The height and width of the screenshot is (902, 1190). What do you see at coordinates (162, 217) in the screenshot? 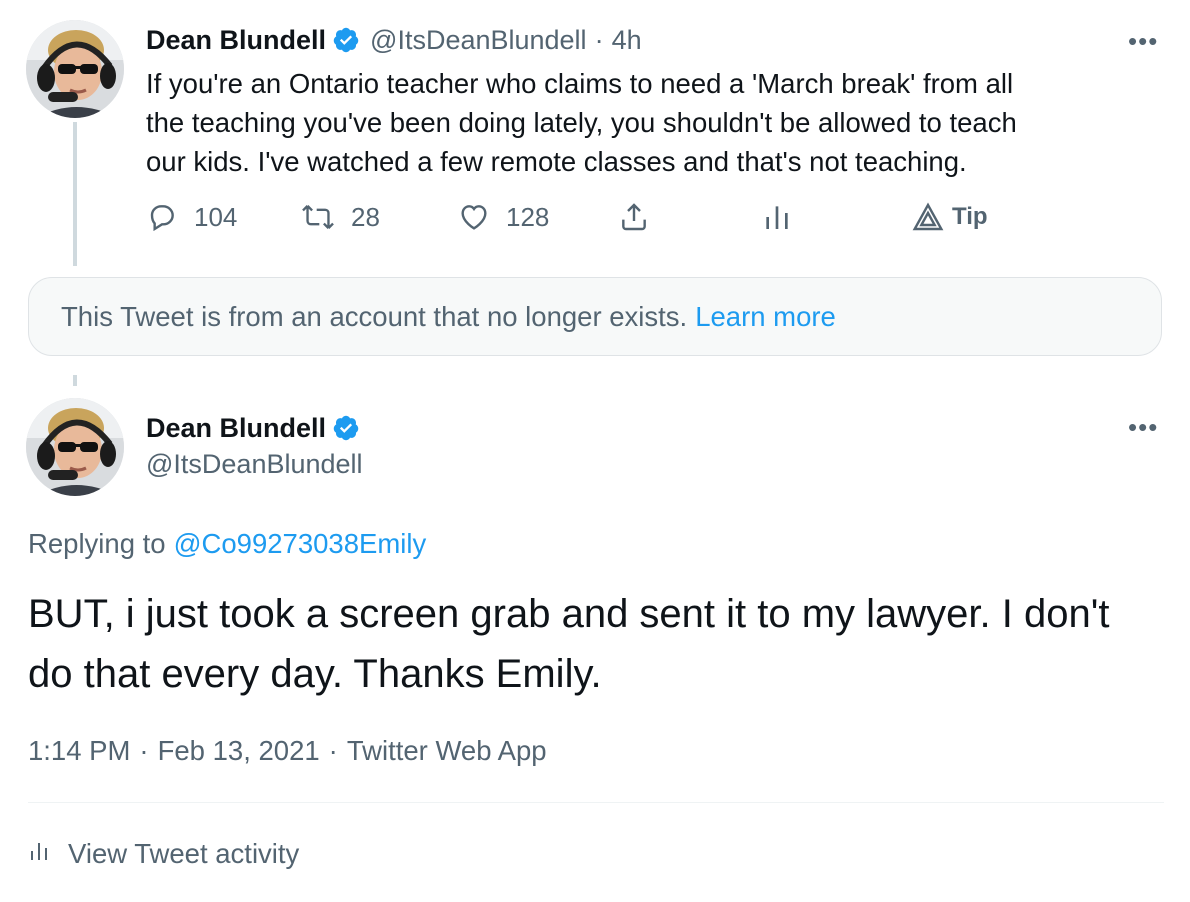
I see `reply-icon` at bounding box center [162, 217].